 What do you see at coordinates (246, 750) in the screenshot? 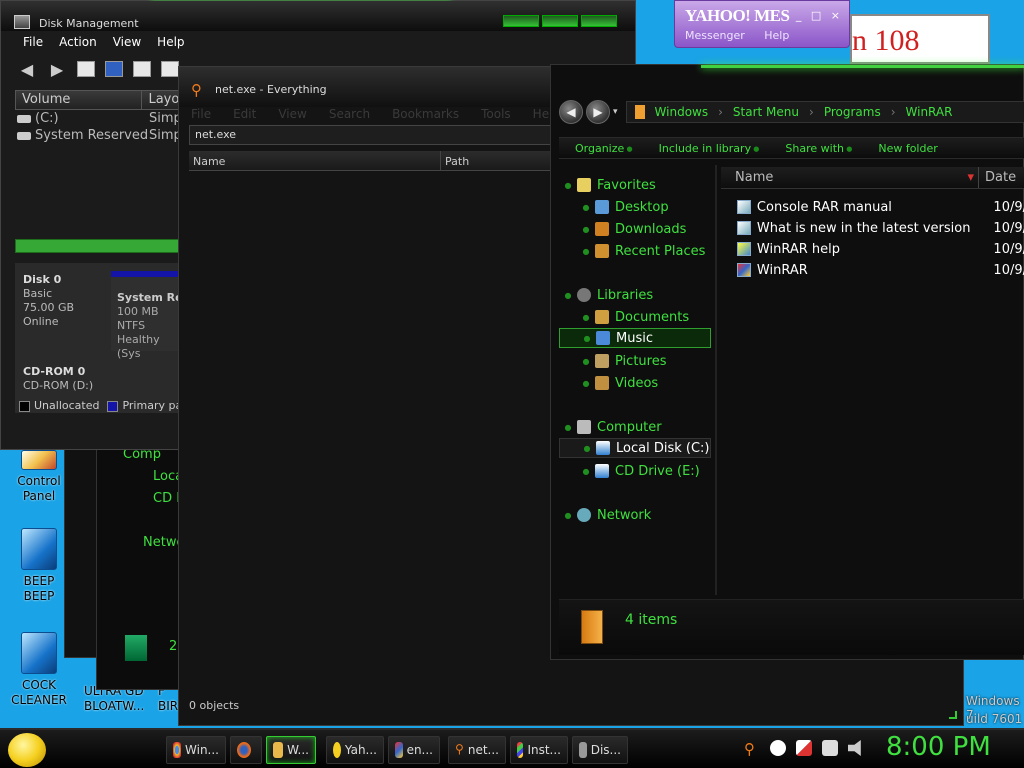
I see `task-firefox` at bounding box center [246, 750].